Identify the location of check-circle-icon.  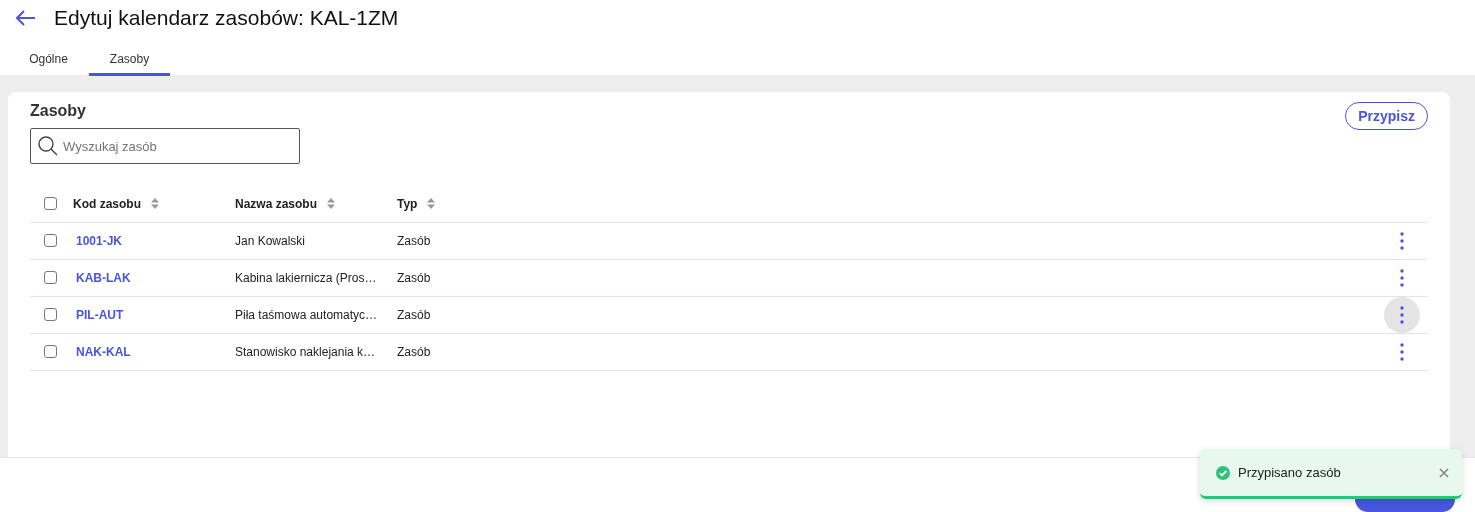
(1223, 472).